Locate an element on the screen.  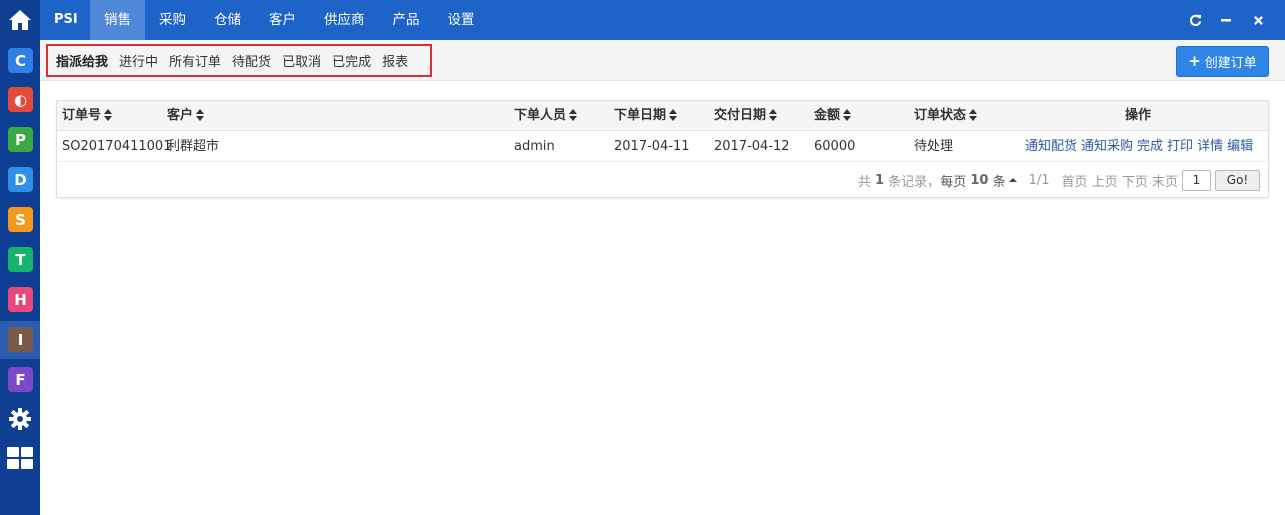
cell-order-date: 2017-04-11 is located at coordinates (652, 146).